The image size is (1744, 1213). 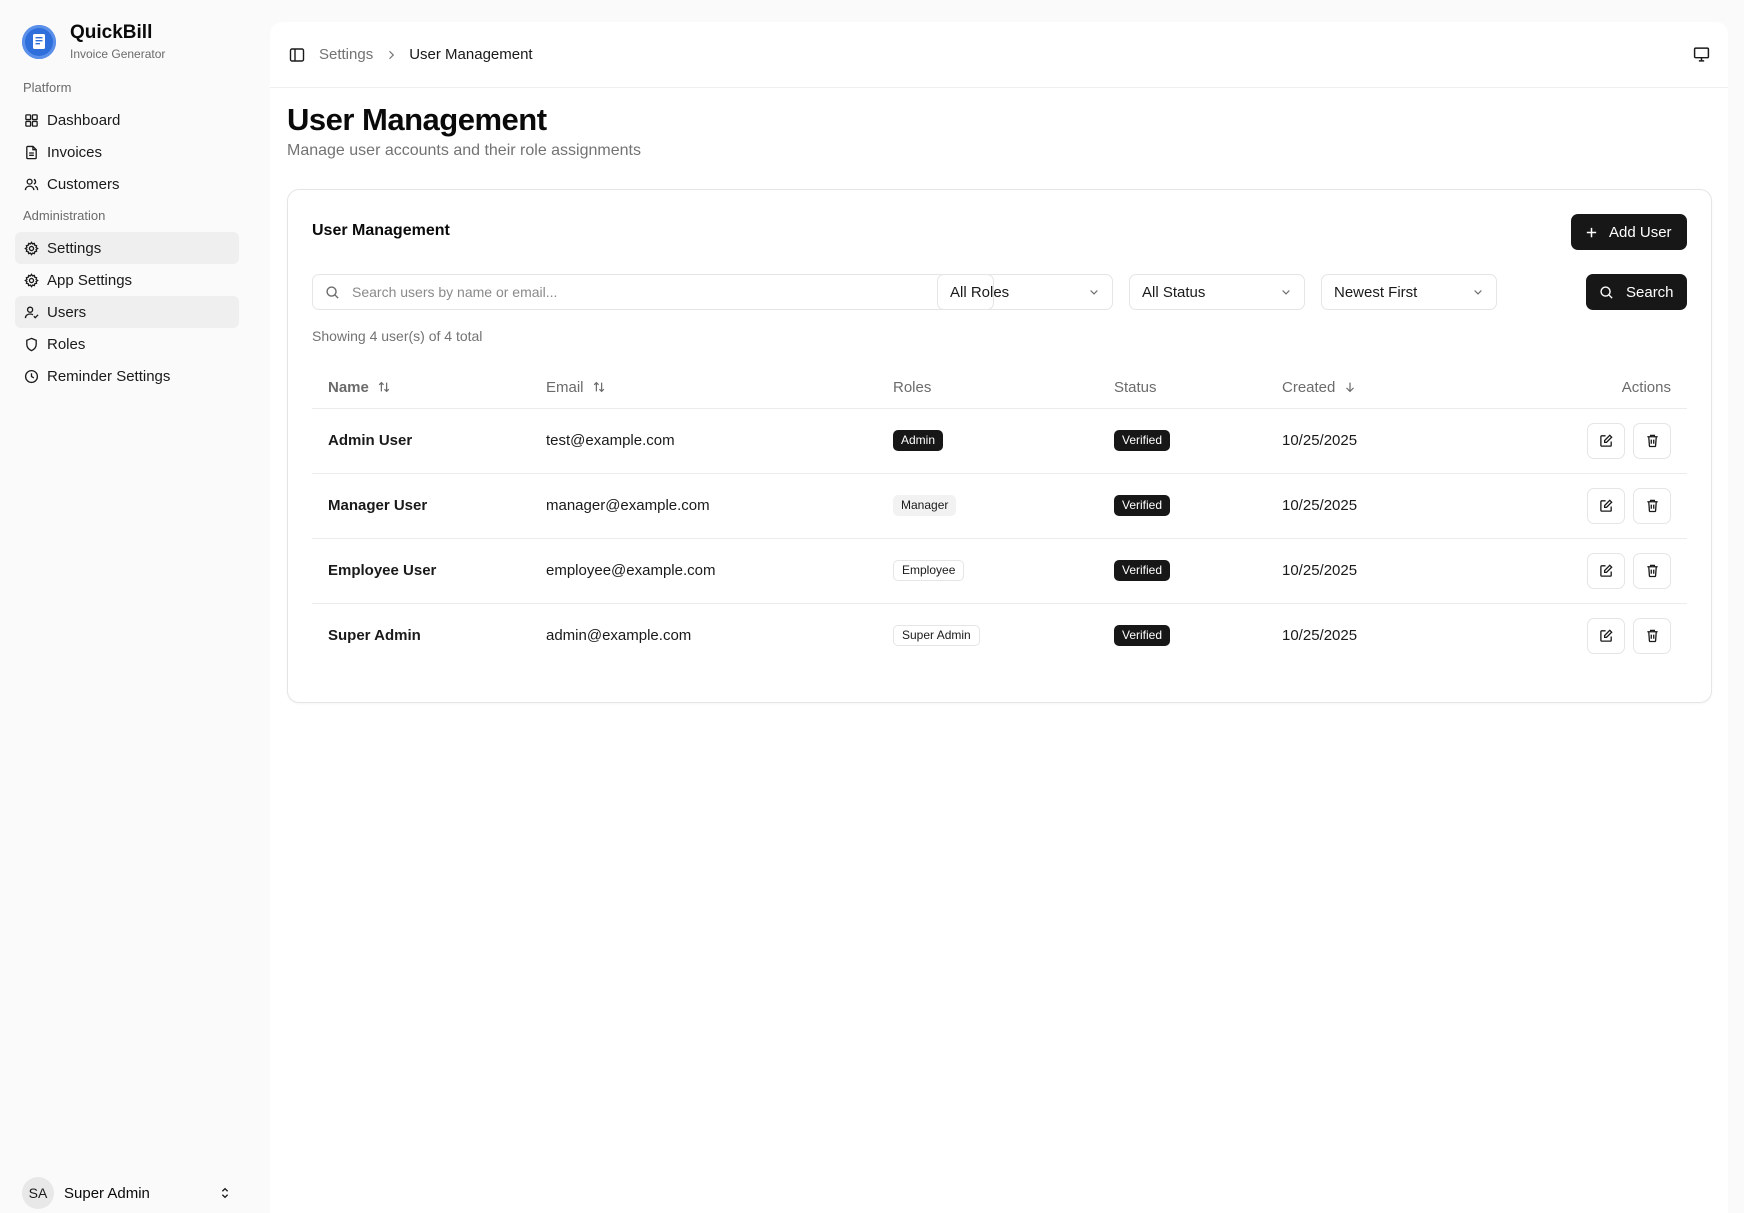 I want to click on add-user-button: Add User, so click(x=1629, y=232).